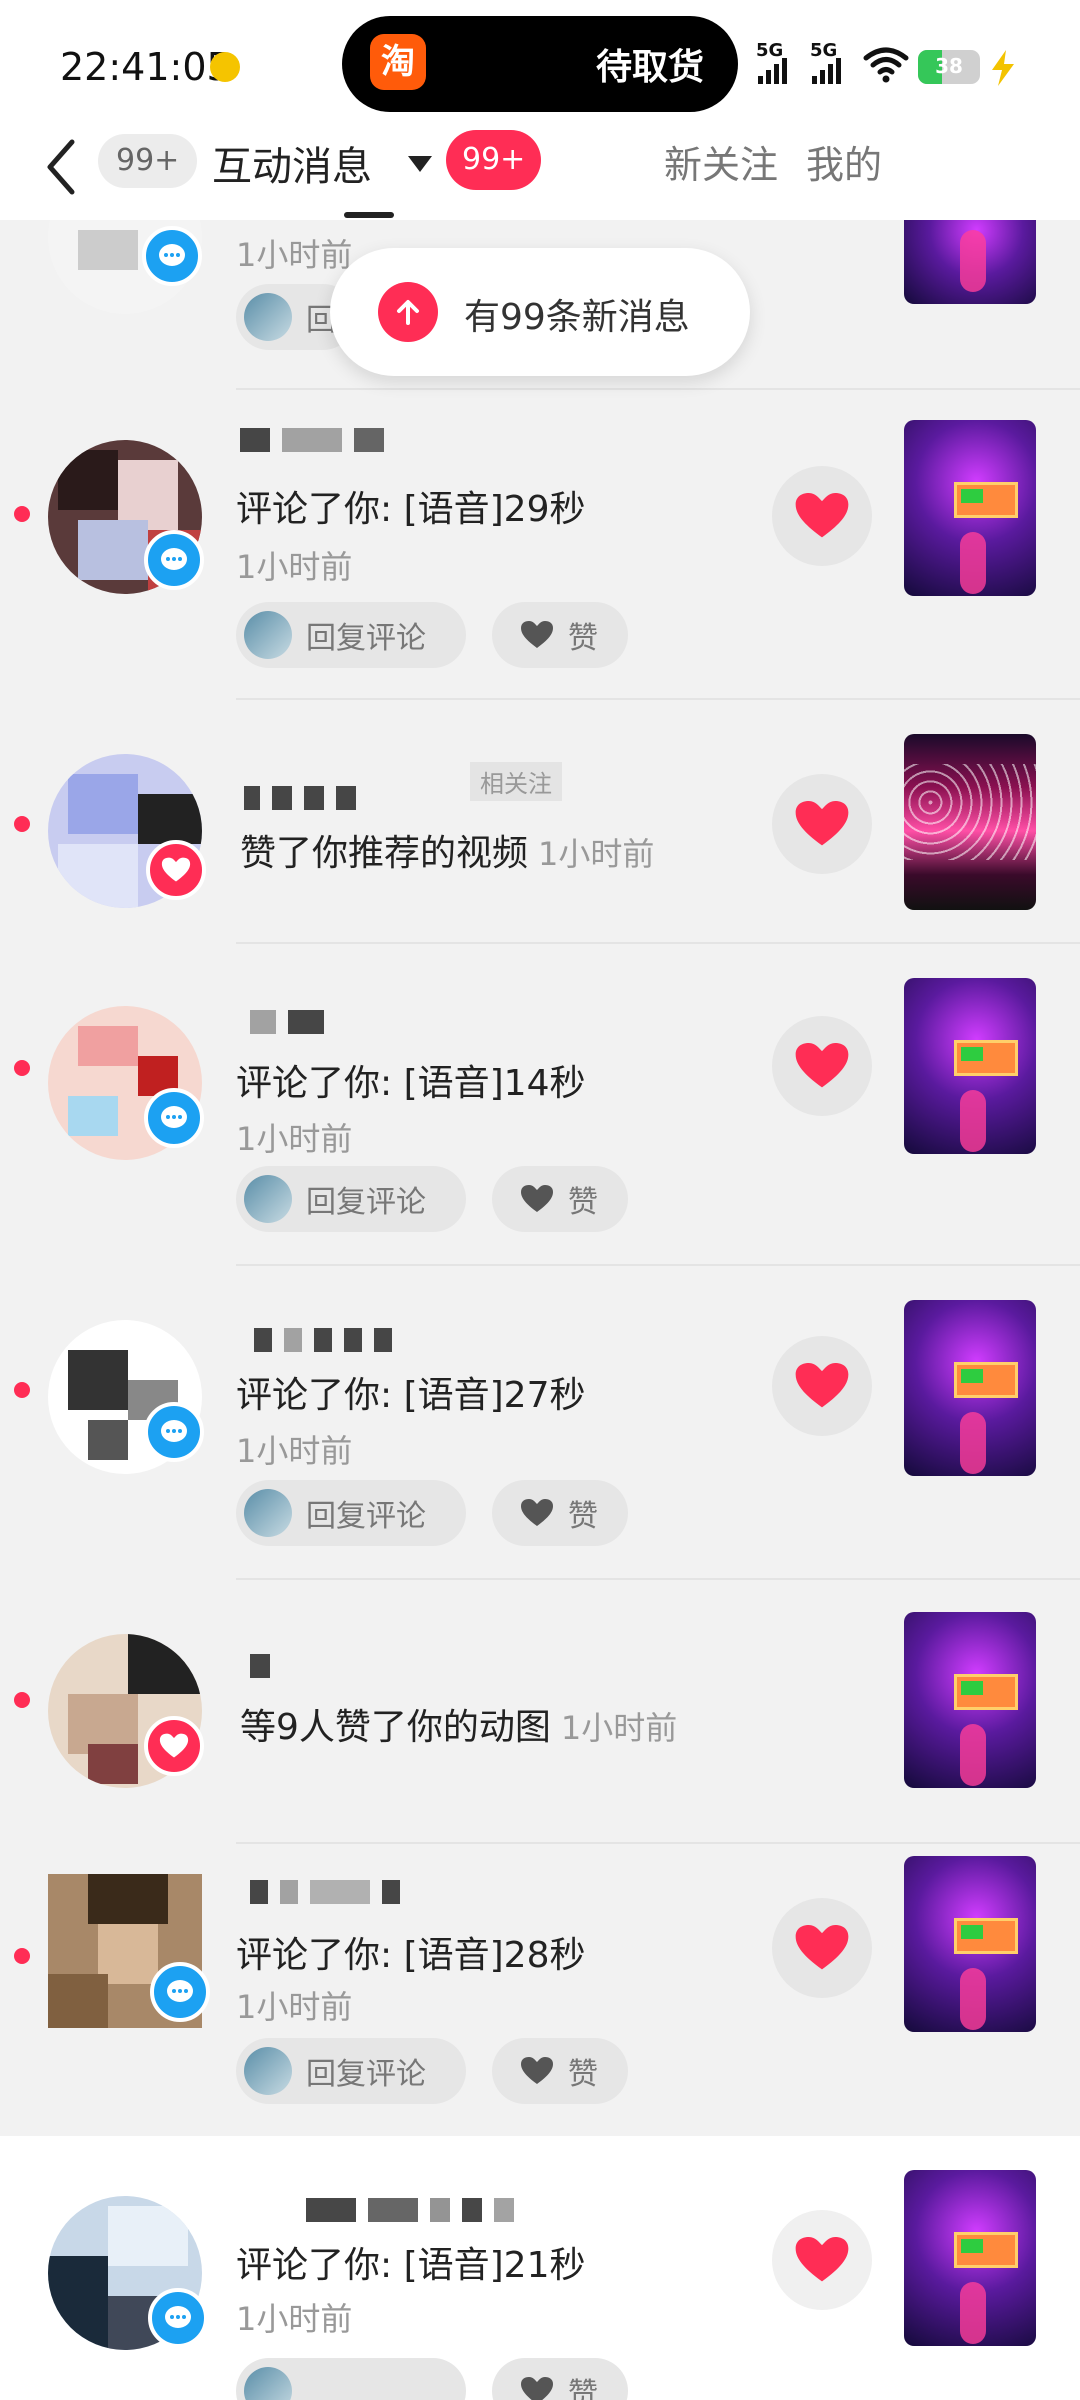 The height and width of the screenshot is (2400, 1080). I want to click on tab-mine: 我的, so click(844, 161).